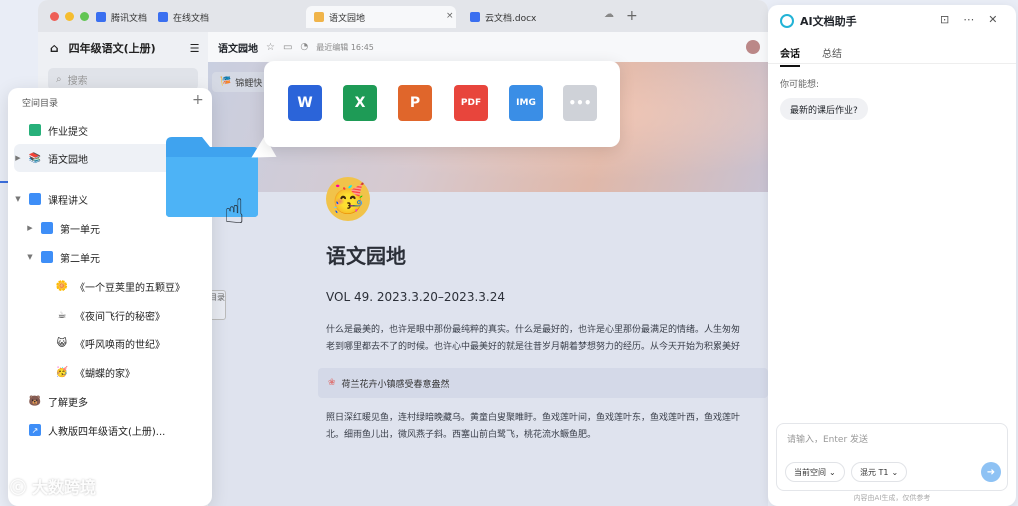  Describe the element at coordinates (238, 47) in the screenshot. I see `breadcrumb: 语文园地` at that location.